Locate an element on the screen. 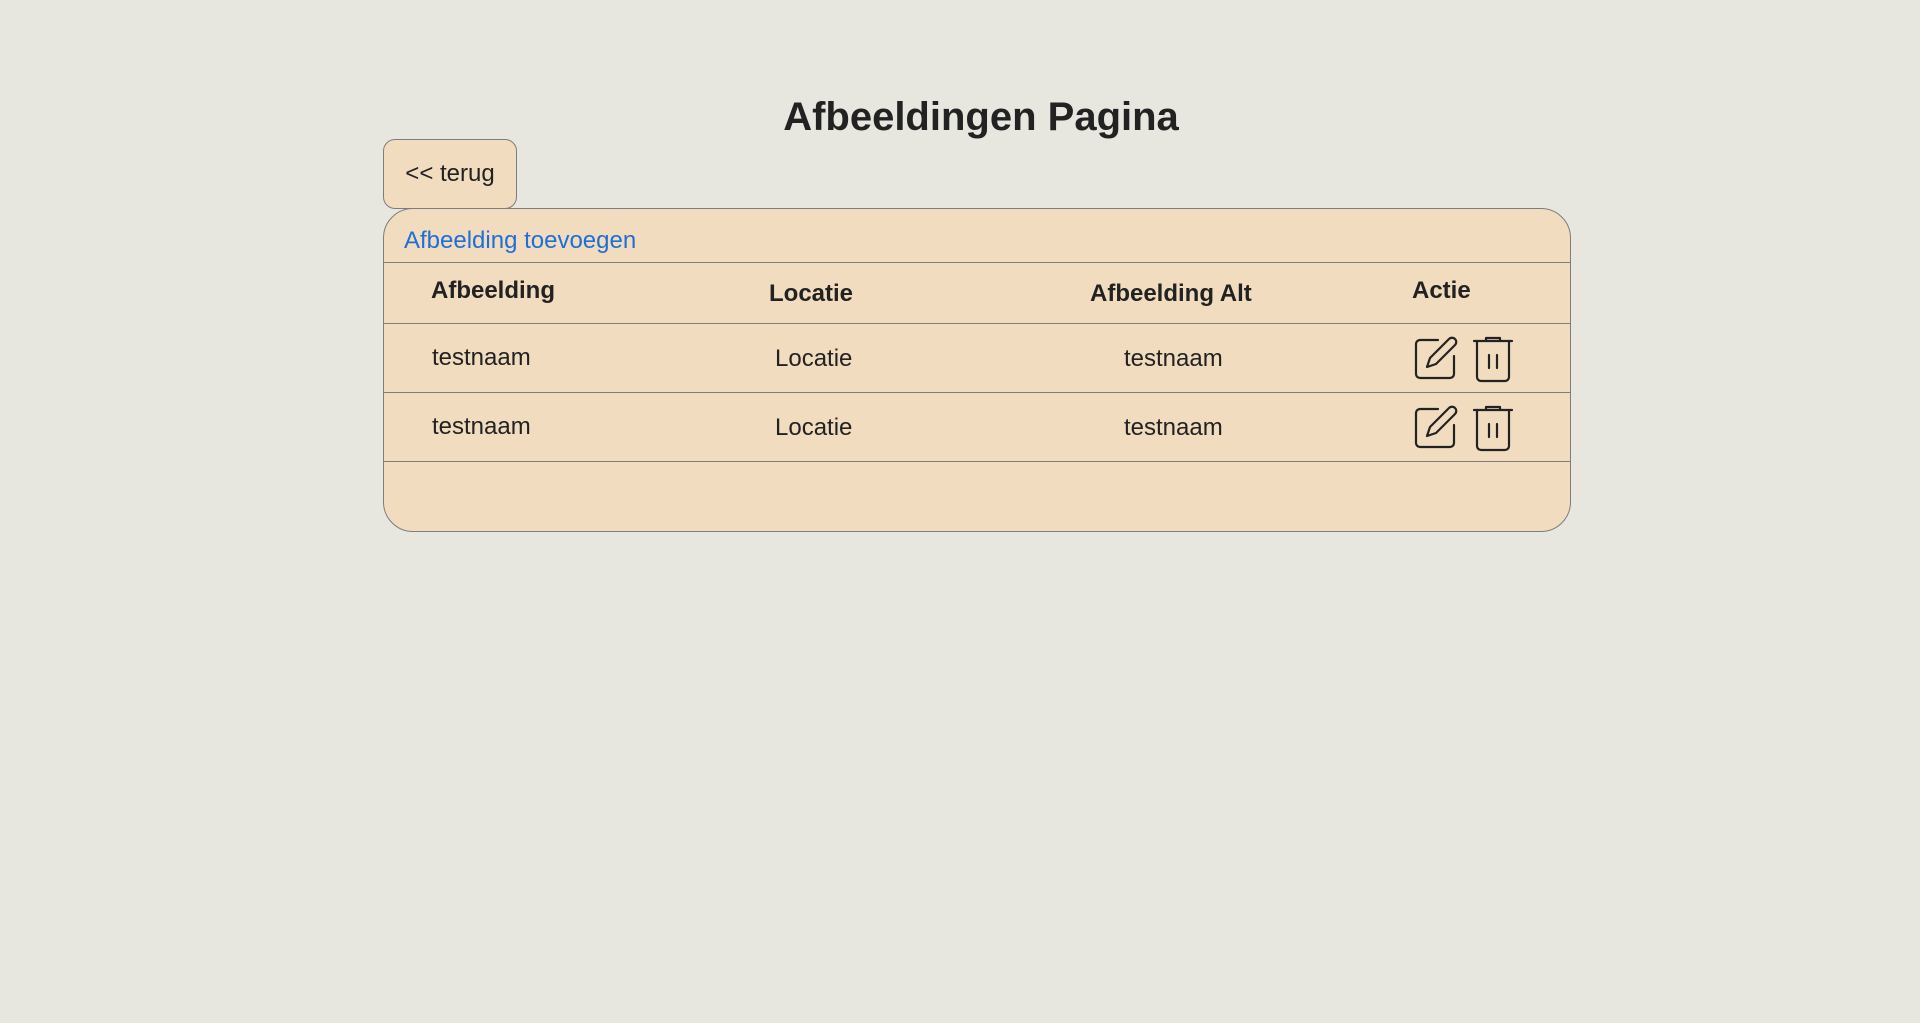 The height and width of the screenshot is (1023, 1920). page-title: Afbeeldingen Pagina is located at coordinates (981, 117).